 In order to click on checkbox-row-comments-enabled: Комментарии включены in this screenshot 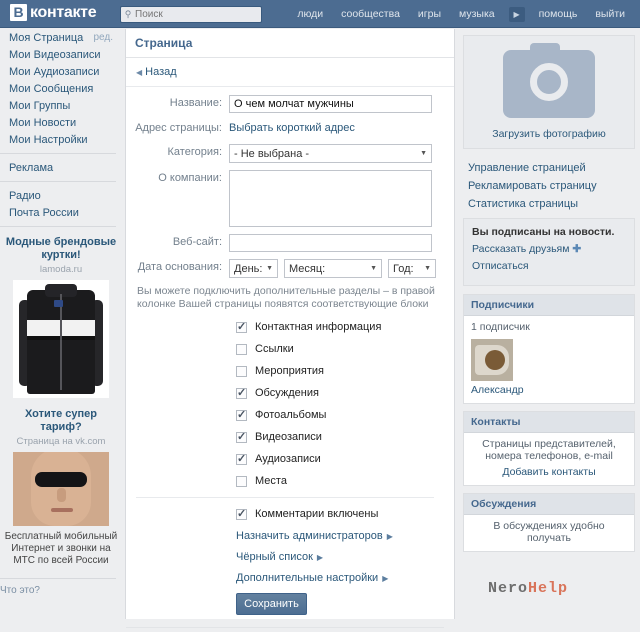, I will do `click(340, 513)`.